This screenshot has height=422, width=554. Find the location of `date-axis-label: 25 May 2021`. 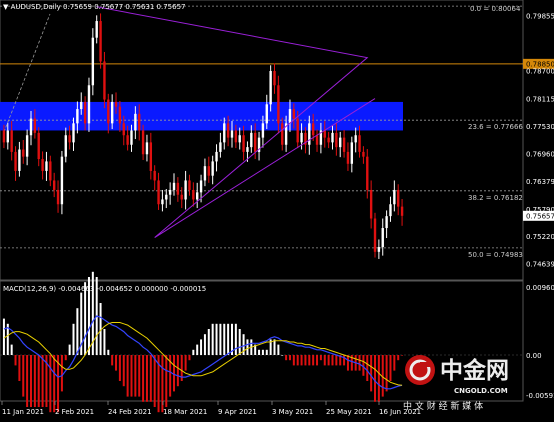

date-axis-label: 25 May 2021 is located at coordinates (349, 412).